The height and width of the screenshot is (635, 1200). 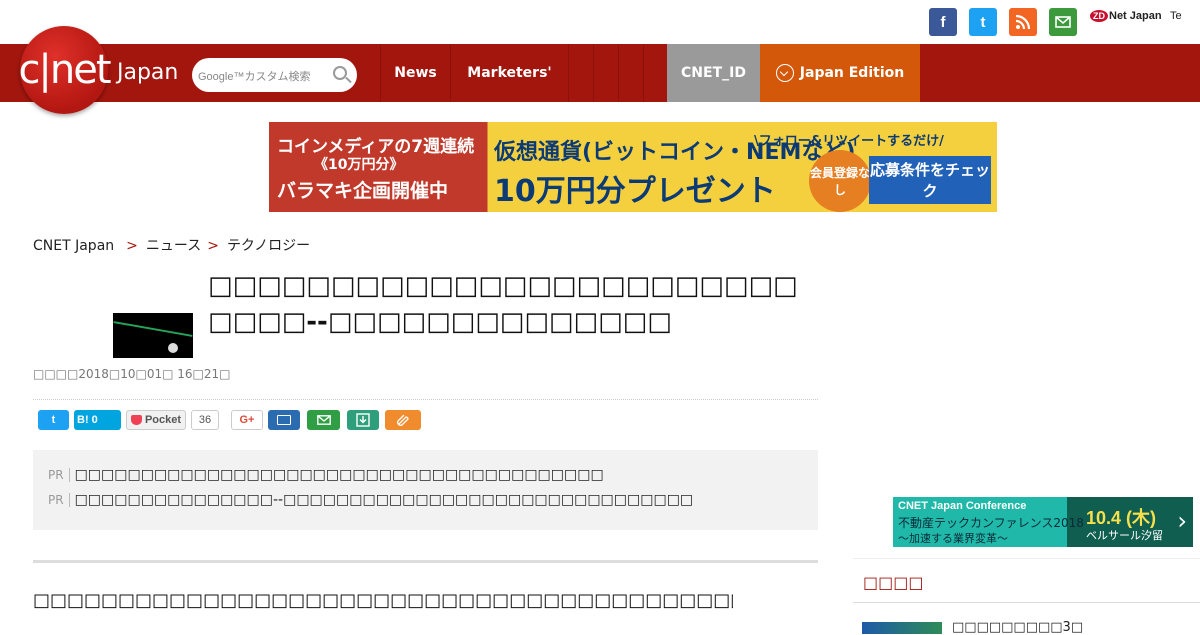 I want to click on nav-news: News, so click(x=415, y=73).